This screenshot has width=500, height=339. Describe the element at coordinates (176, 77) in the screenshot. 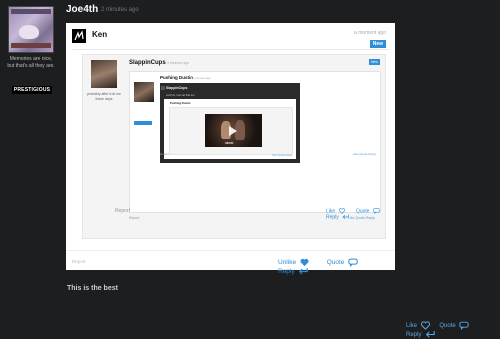

I see `nested2-author: Pushing Dustin` at that location.